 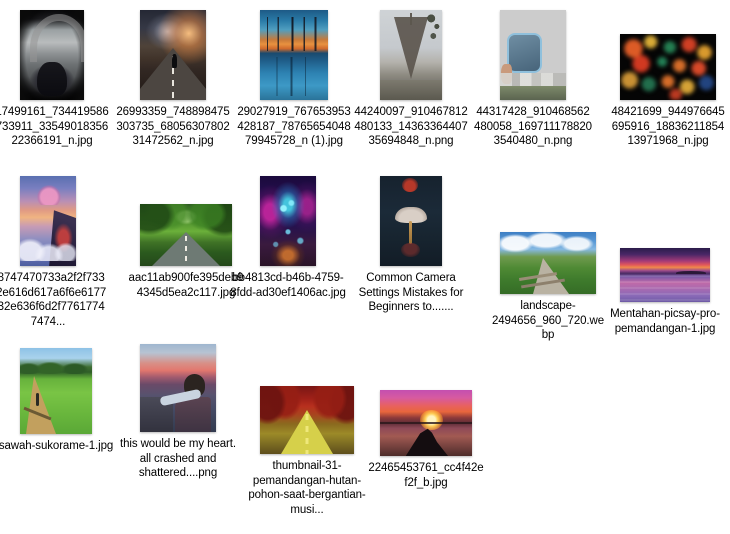 I want to click on file-item: sawah-sukorame-1.jpg, so click(x=57, y=396).